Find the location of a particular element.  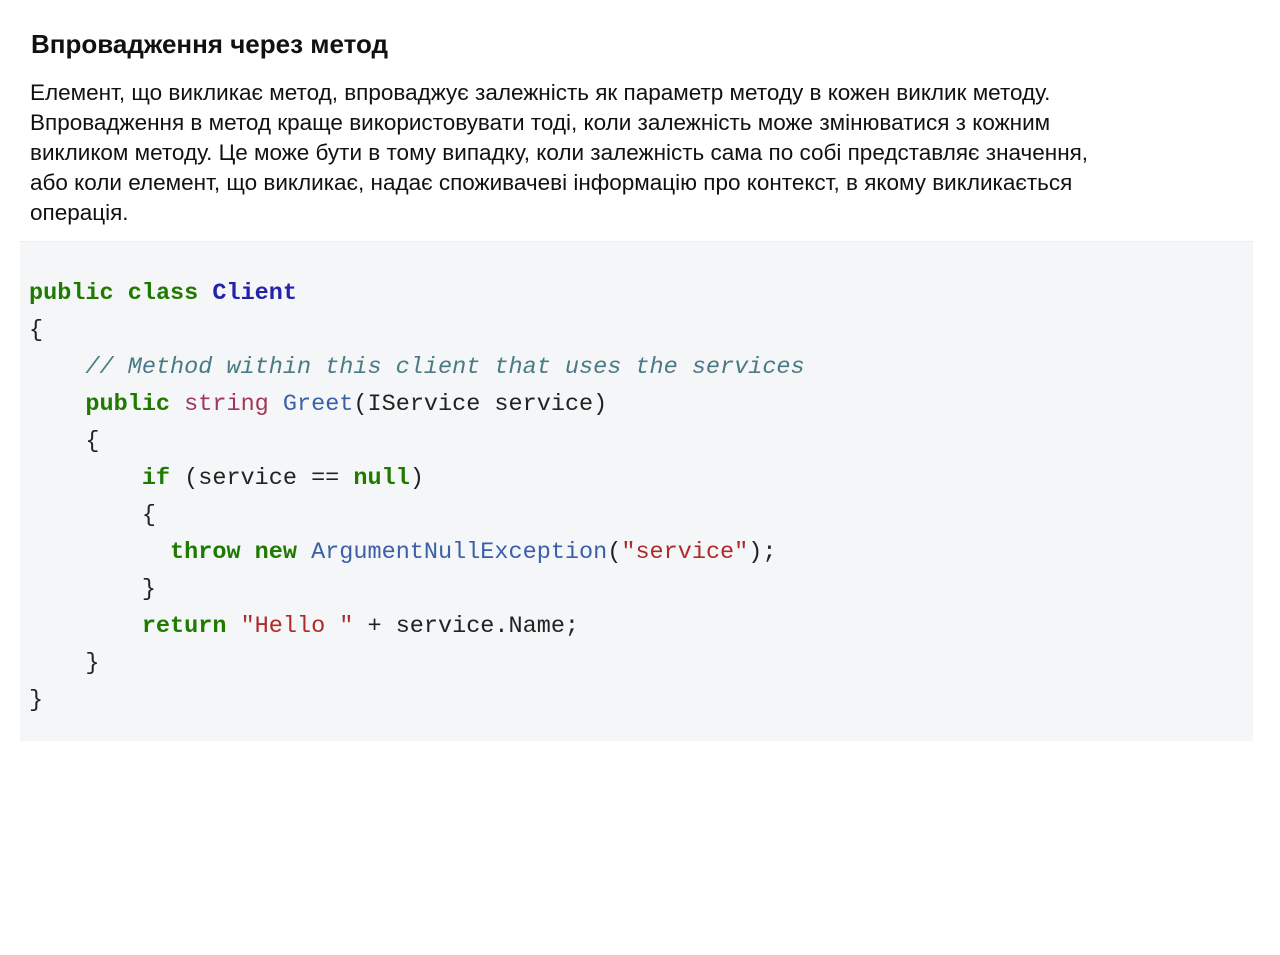

code-line-6: if (service == null) is located at coordinates (417, 478).